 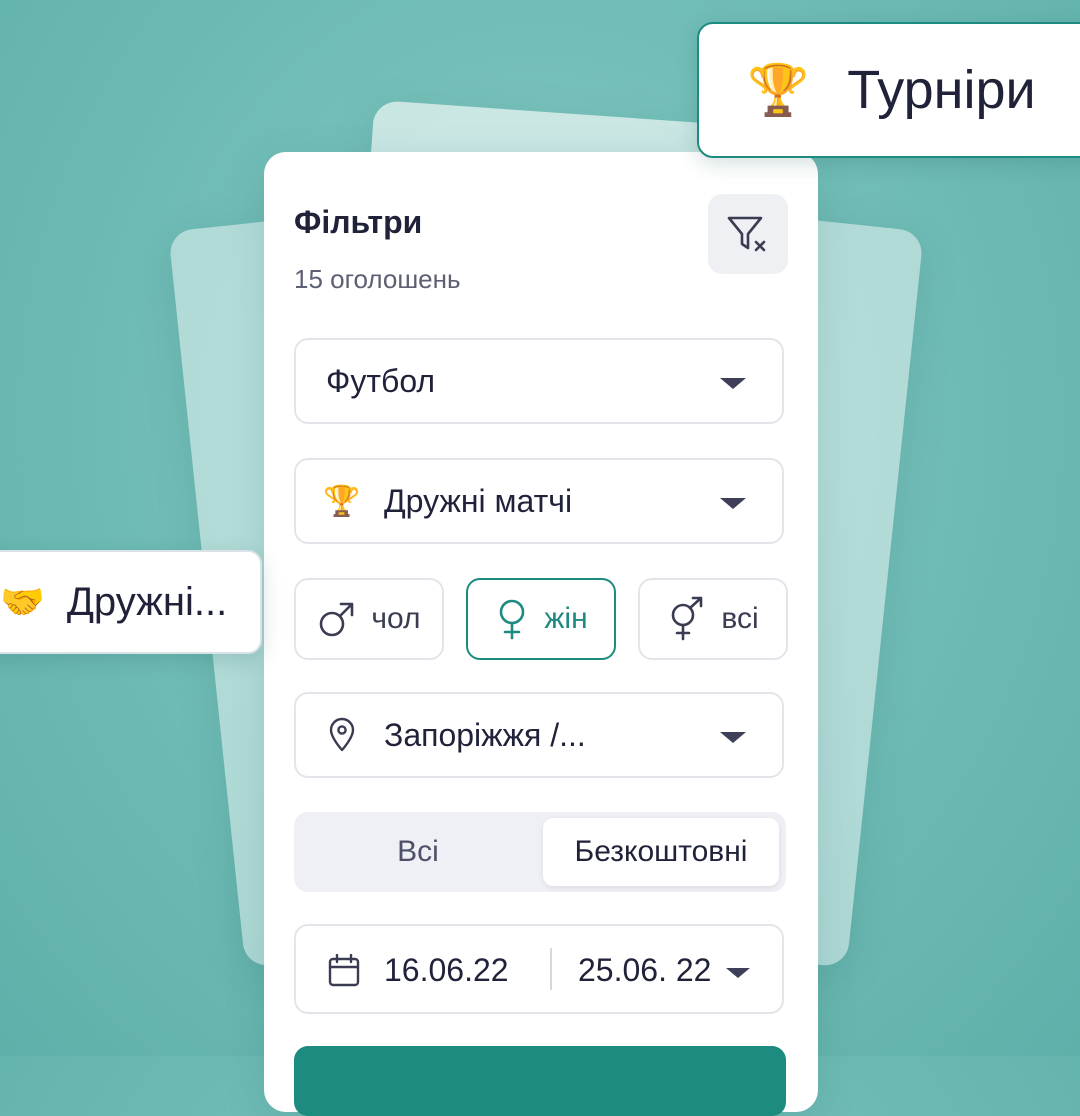 What do you see at coordinates (358, 222) in the screenshot?
I see `filters-title: Фільтри` at bounding box center [358, 222].